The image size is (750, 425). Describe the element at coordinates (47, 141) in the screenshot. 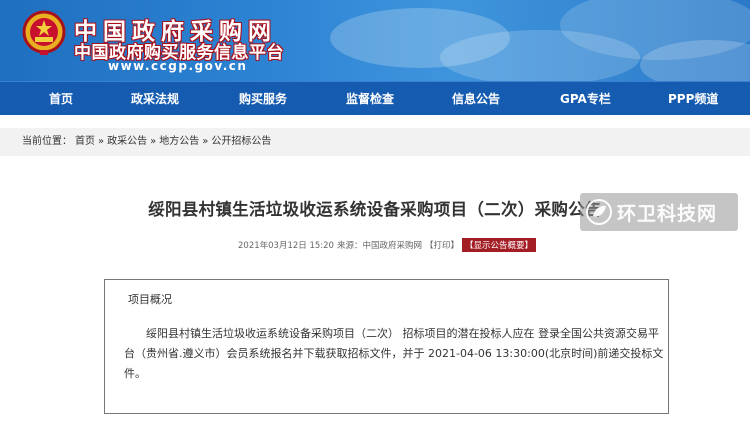

I see `breadcrumb-prefix: 当前位置：` at that location.